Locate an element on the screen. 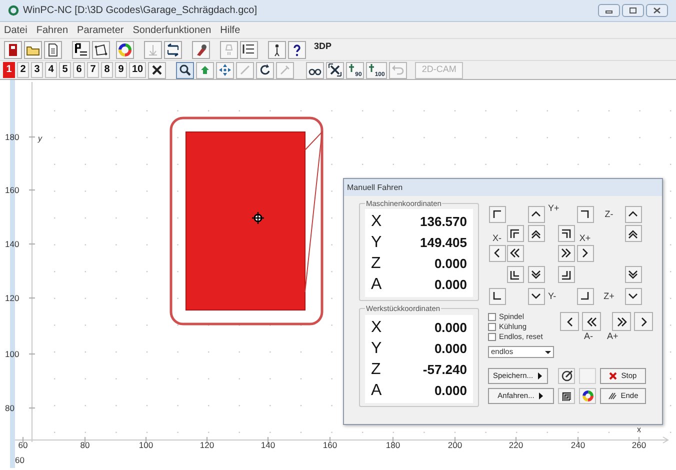 The width and height of the screenshot is (676, 470). axis-tick-label: 120 is located at coordinates (12, 298).